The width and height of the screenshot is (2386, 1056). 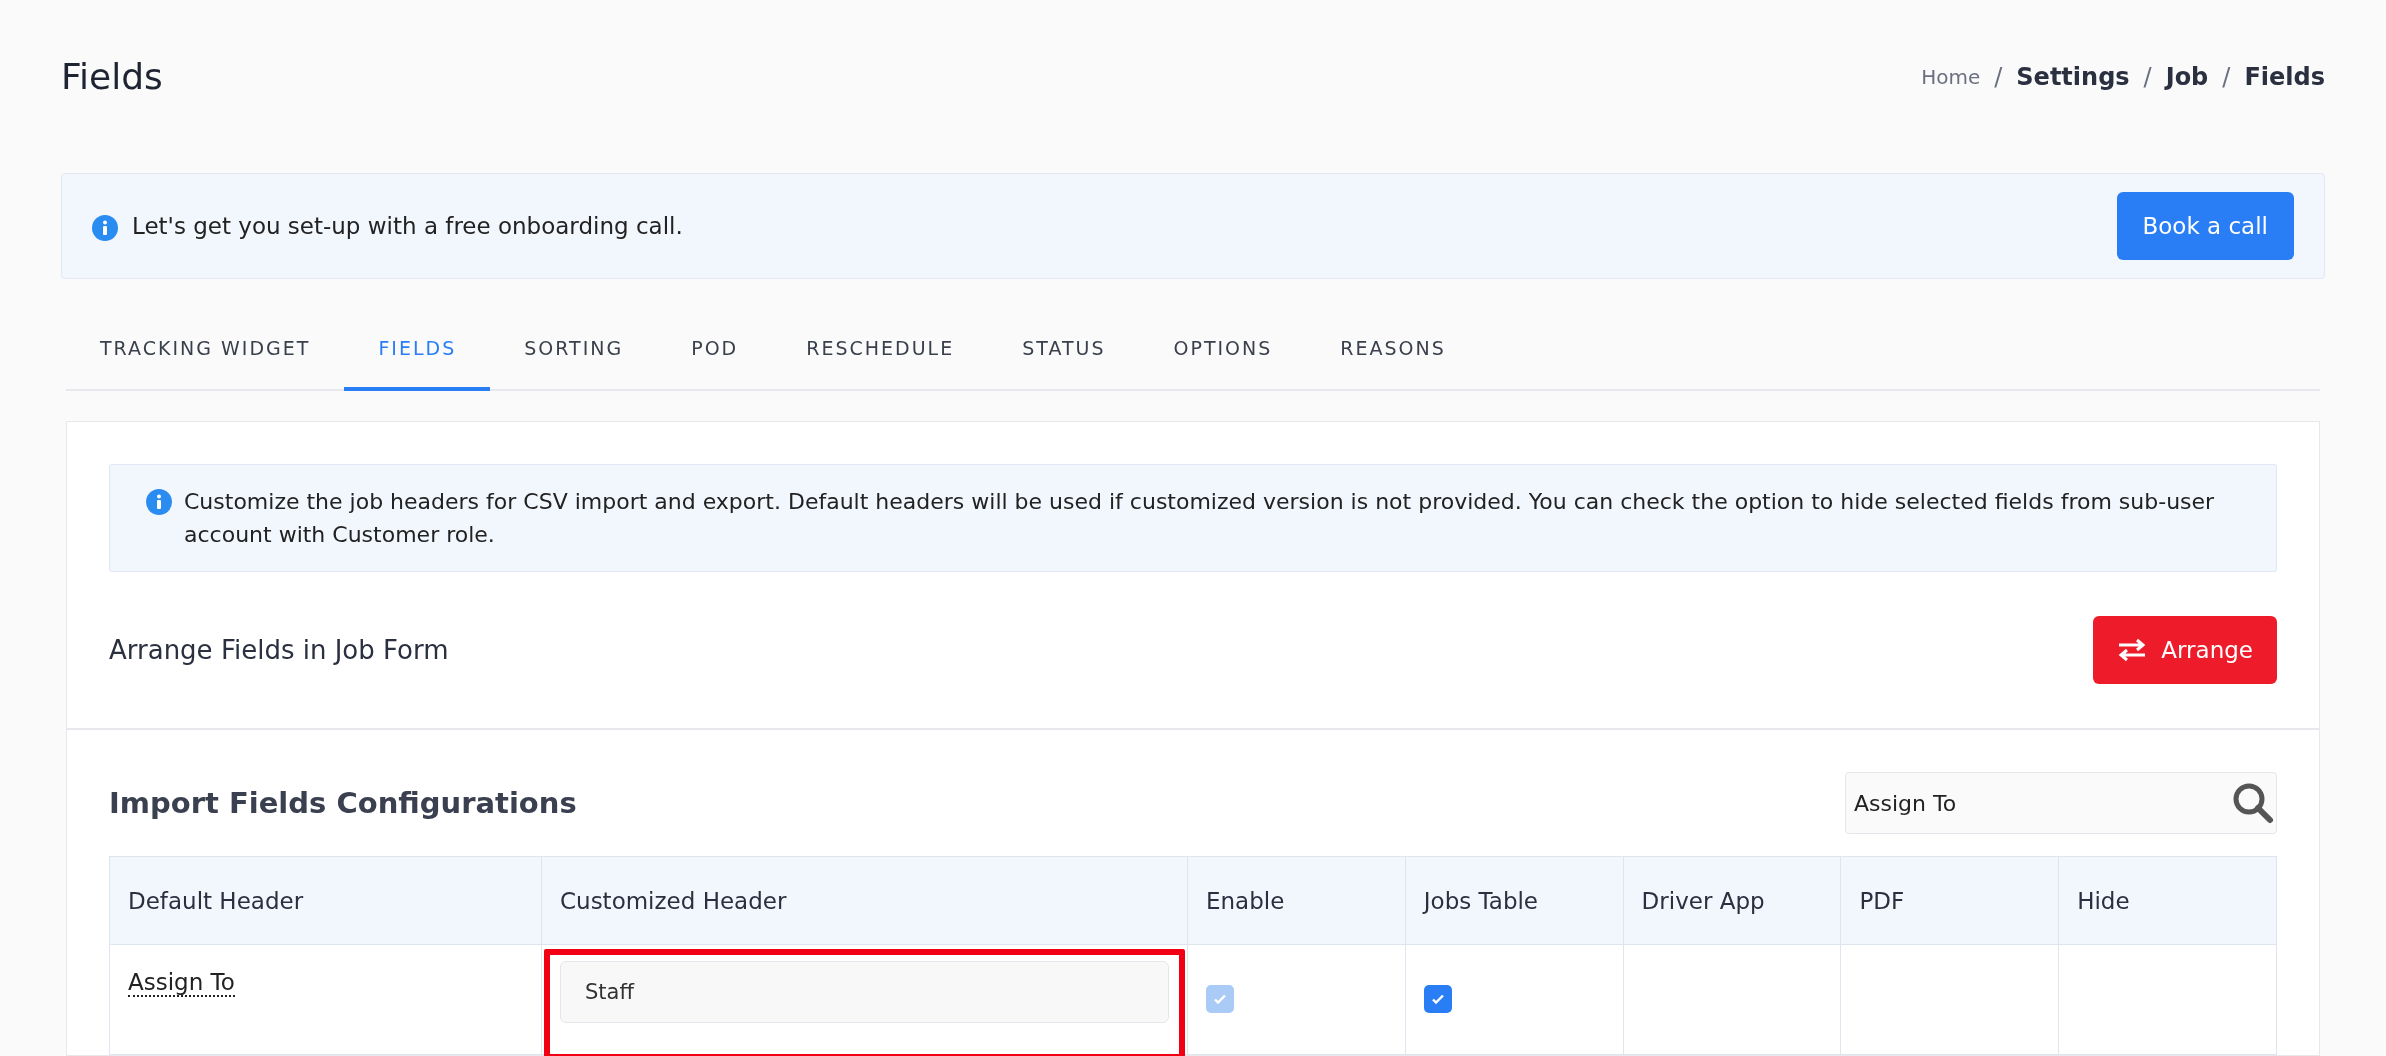 What do you see at coordinates (2167, 900) in the screenshot?
I see `column-header: Hide` at bounding box center [2167, 900].